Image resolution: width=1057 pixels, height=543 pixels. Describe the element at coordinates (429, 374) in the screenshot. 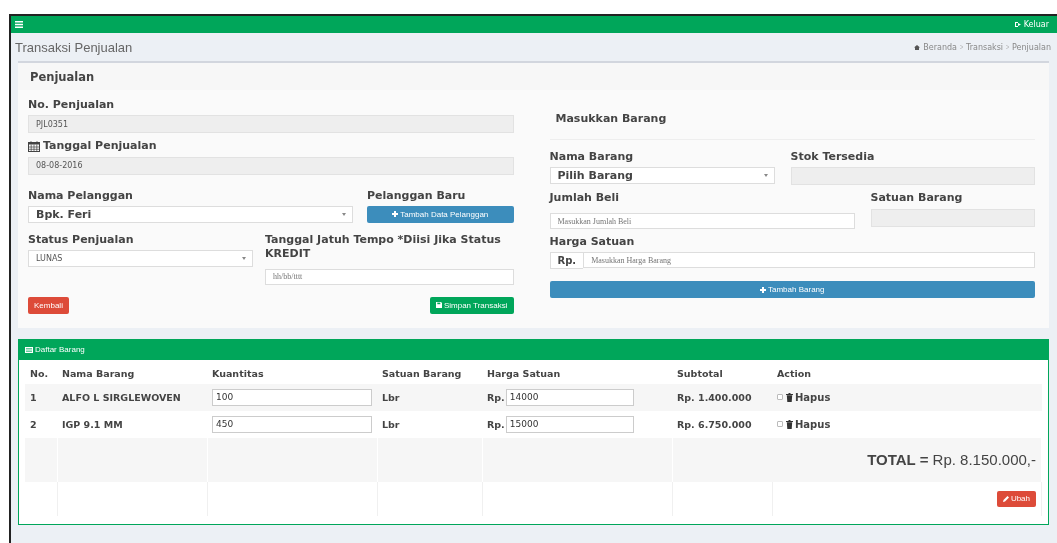

I see `column-header: Satuan Barang` at that location.